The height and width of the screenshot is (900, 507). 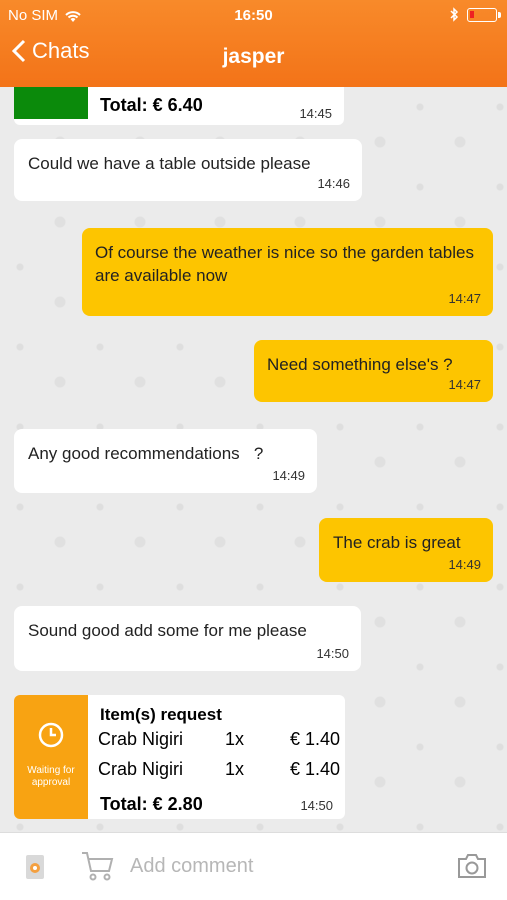 What do you see at coordinates (360, 364) in the screenshot?
I see `message-text: Need something else's ?` at bounding box center [360, 364].